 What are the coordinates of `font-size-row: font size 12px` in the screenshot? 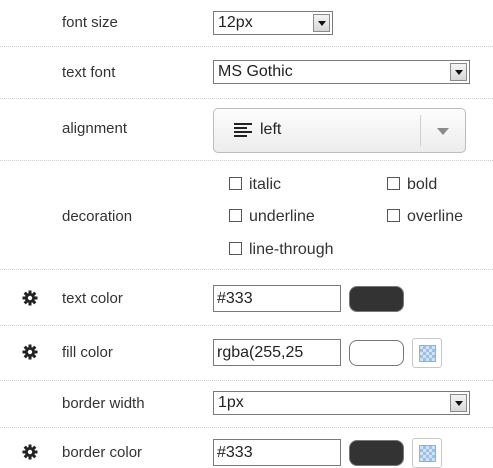 It's located at (246, 23).